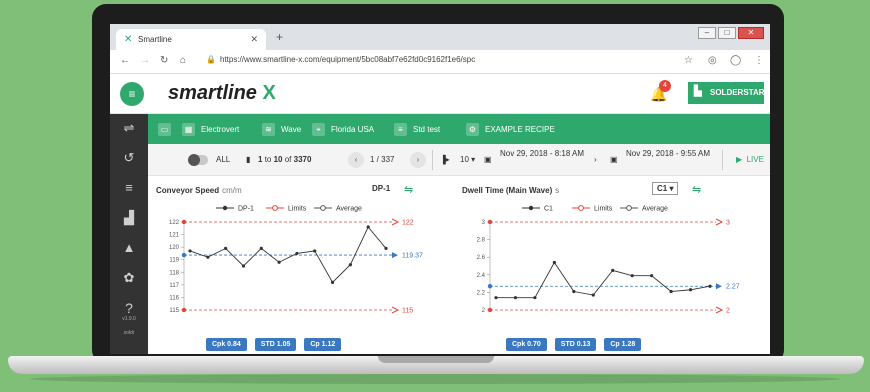 This screenshot has width=870, height=392. Describe the element at coordinates (155, 39) in the screenshot. I see `browser-tab-title: Smartline` at that location.